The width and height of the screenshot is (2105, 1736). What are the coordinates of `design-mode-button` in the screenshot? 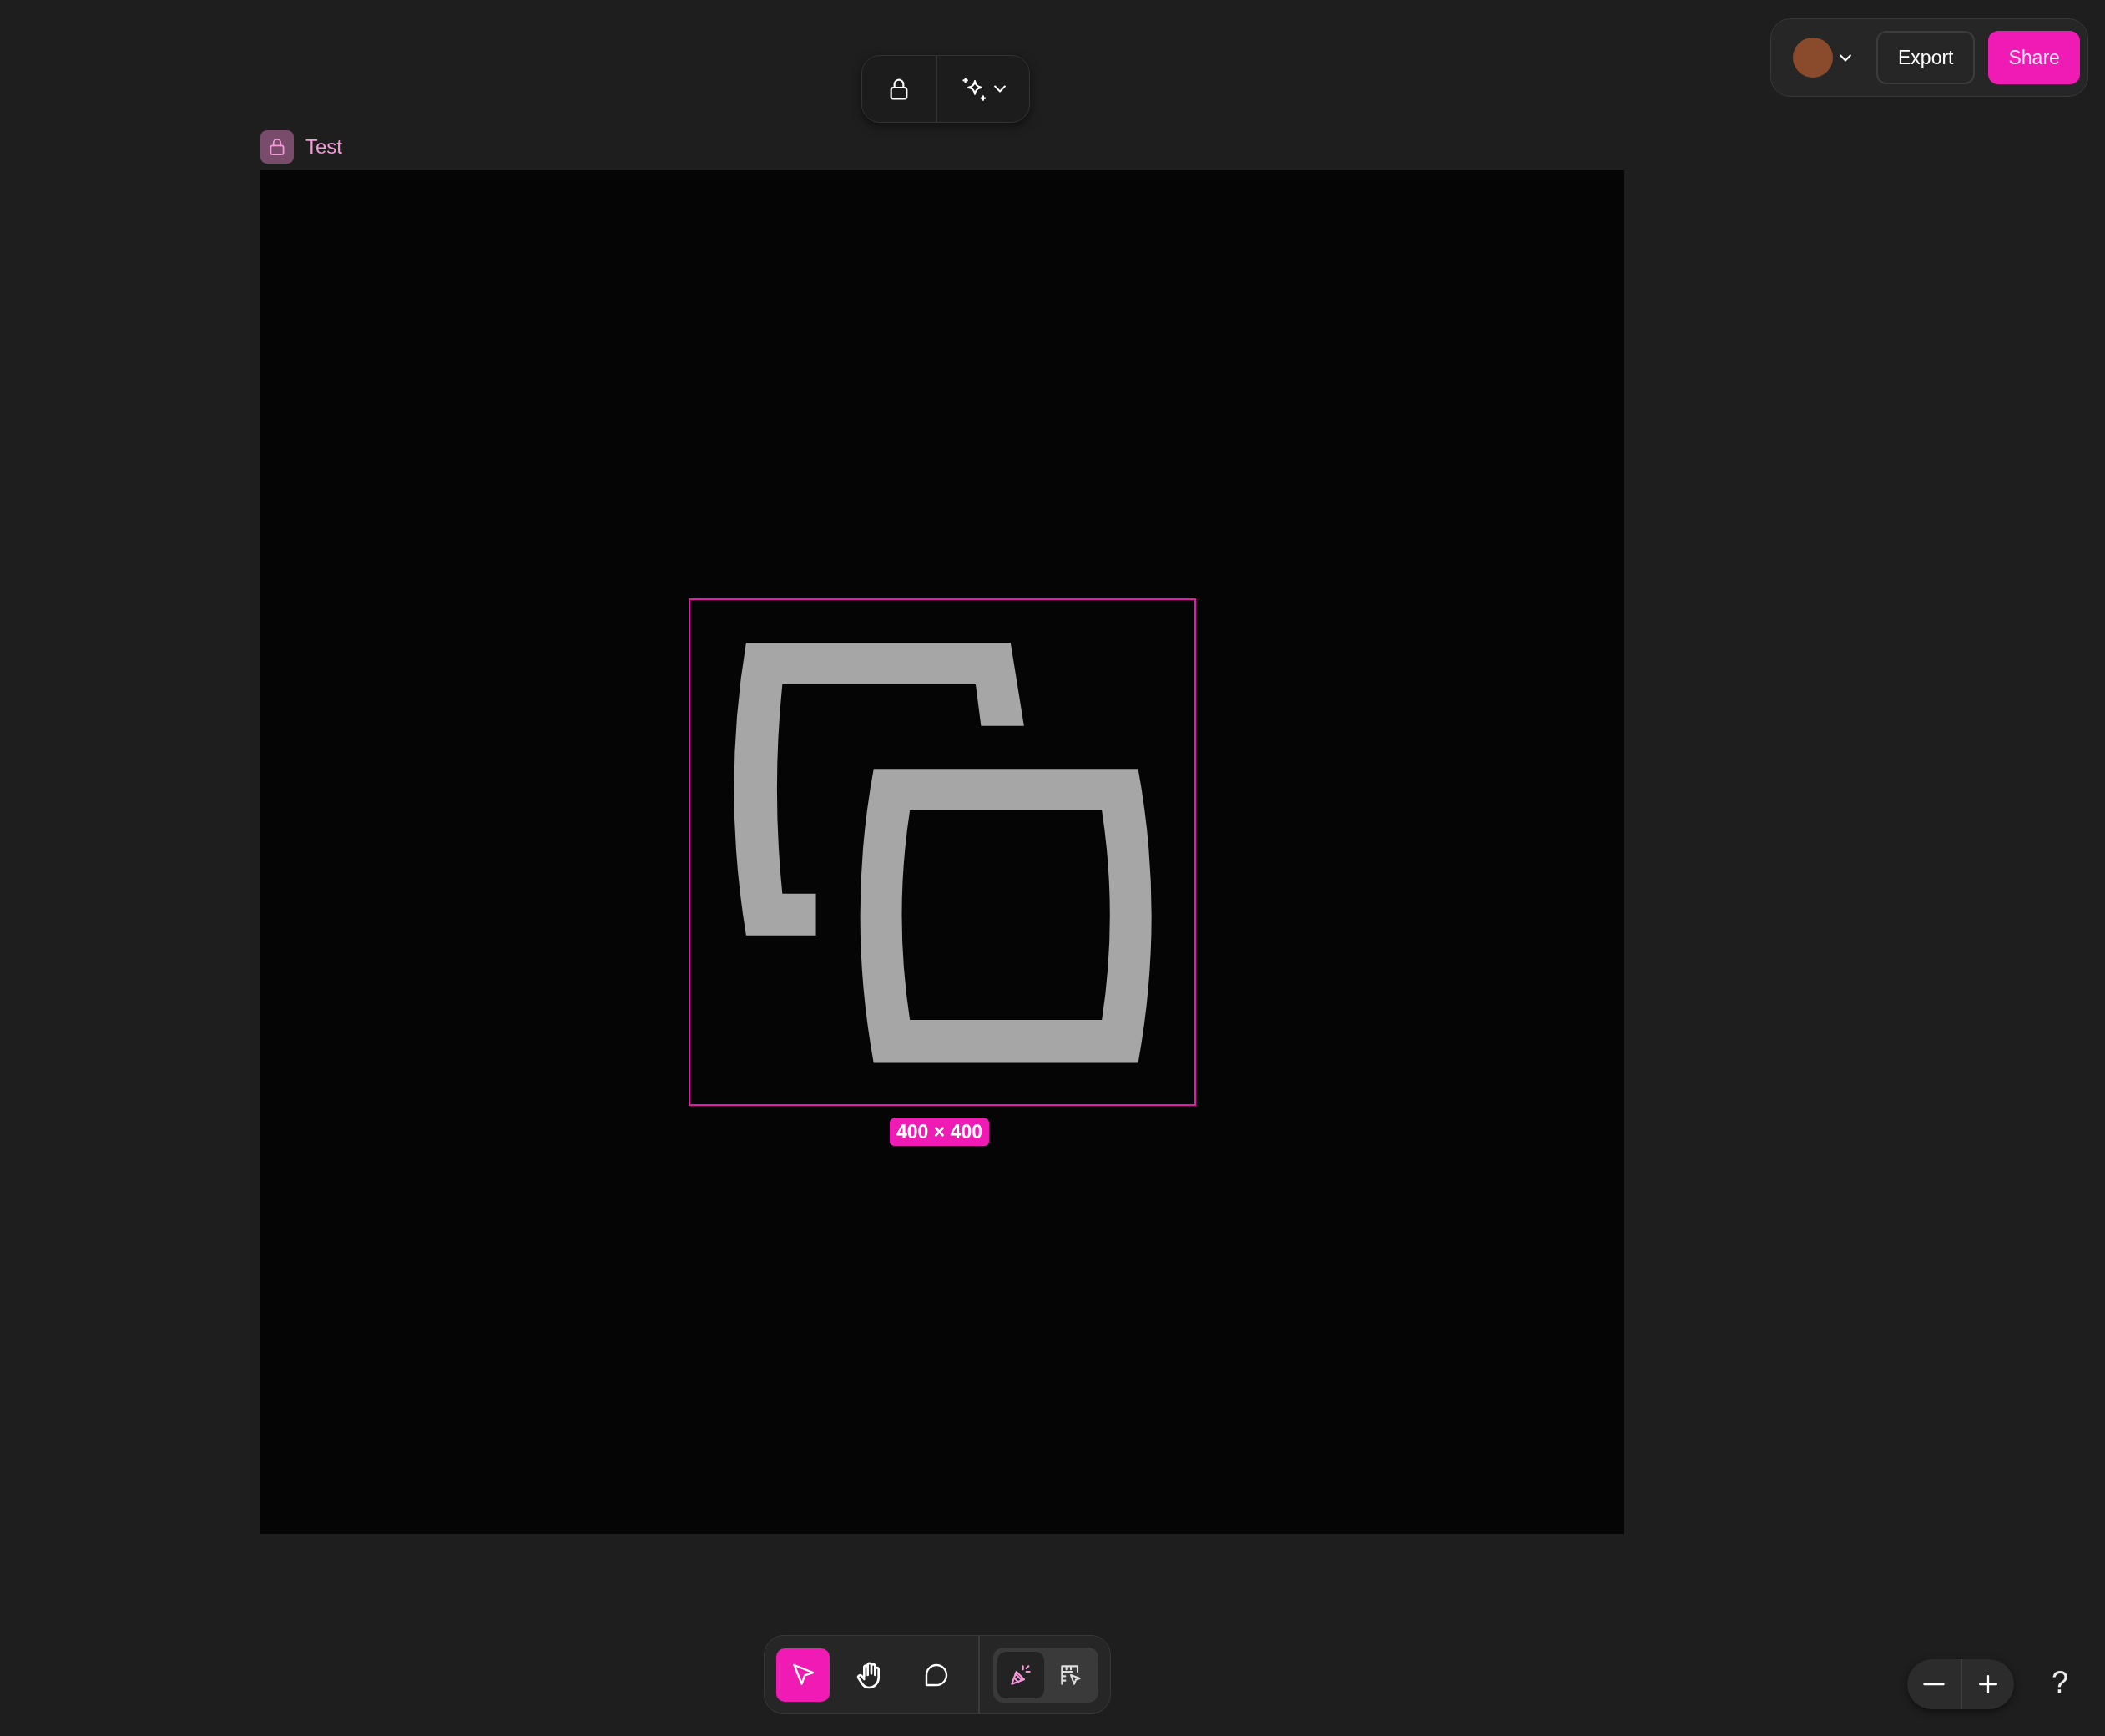 It's located at (1020, 1674).